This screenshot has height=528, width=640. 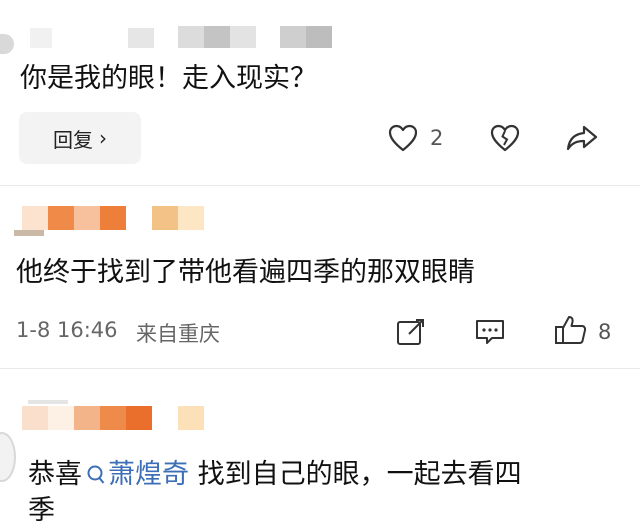 I want to click on broken-heart-icon, so click(x=505, y=138).